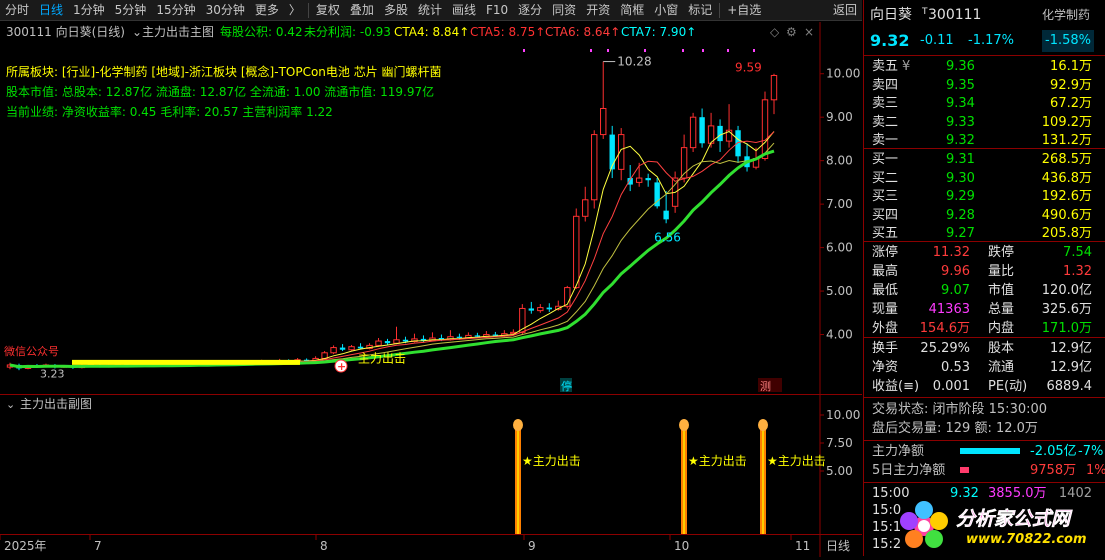  I want to click on low-left-label: 3.23, so click(52, 373).